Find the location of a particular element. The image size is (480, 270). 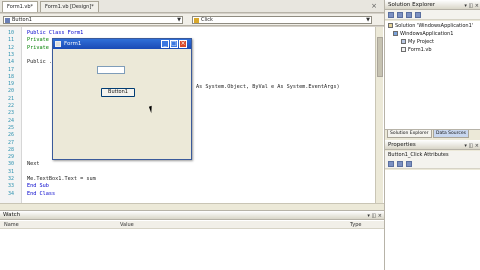

form-file-icon is located at coordinates (403, 49).